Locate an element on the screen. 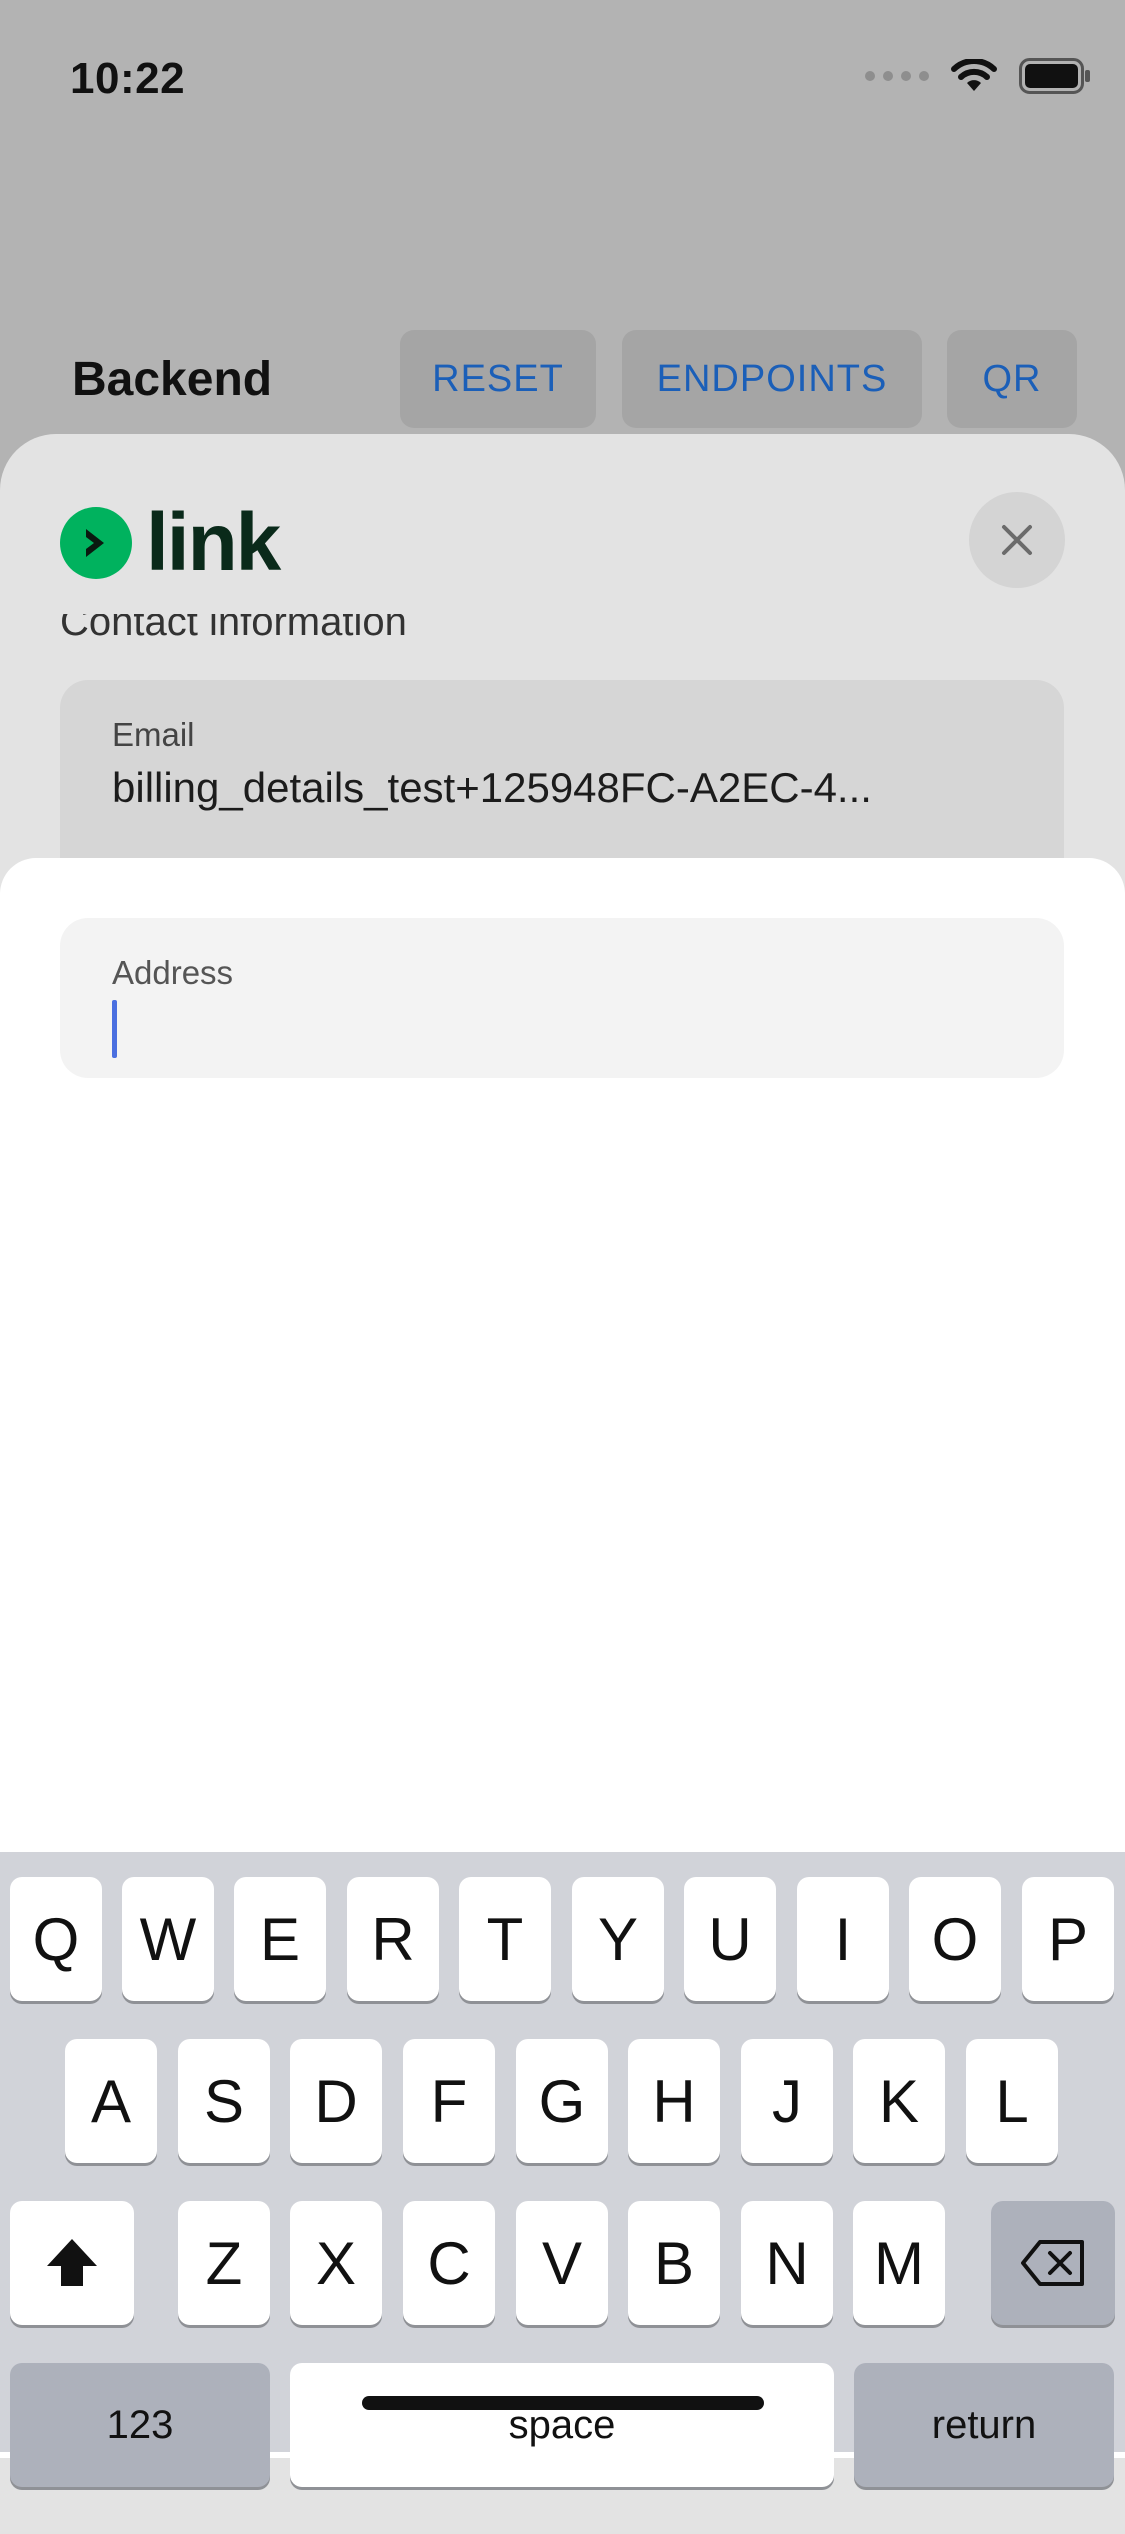 The height and width of the screenshot is (2534, 1125). key-o: O is located at coordinates (955, 1939).